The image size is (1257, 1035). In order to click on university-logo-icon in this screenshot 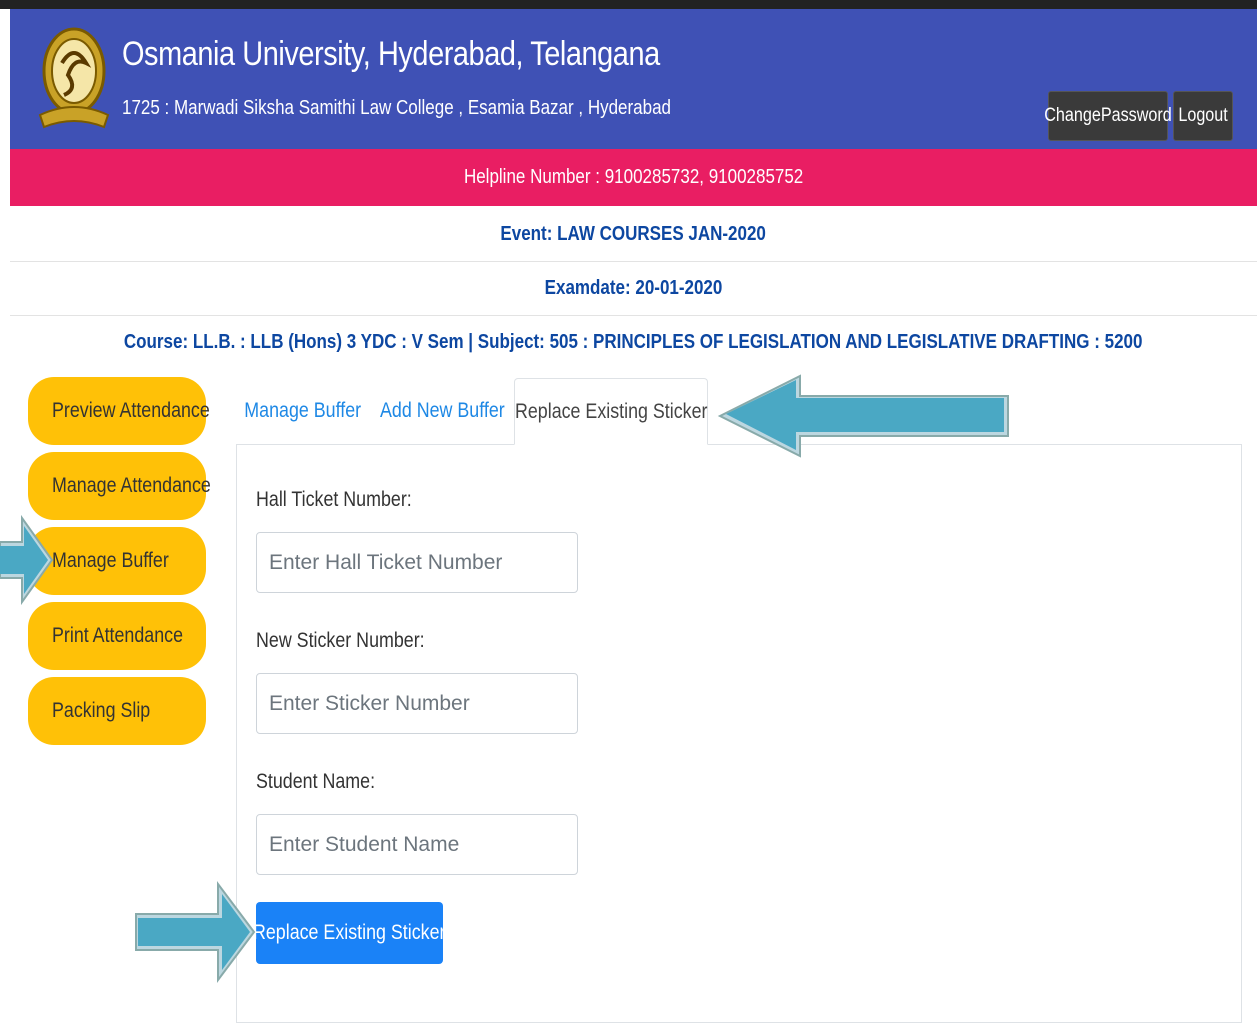, I will do `click(74, 78)`.